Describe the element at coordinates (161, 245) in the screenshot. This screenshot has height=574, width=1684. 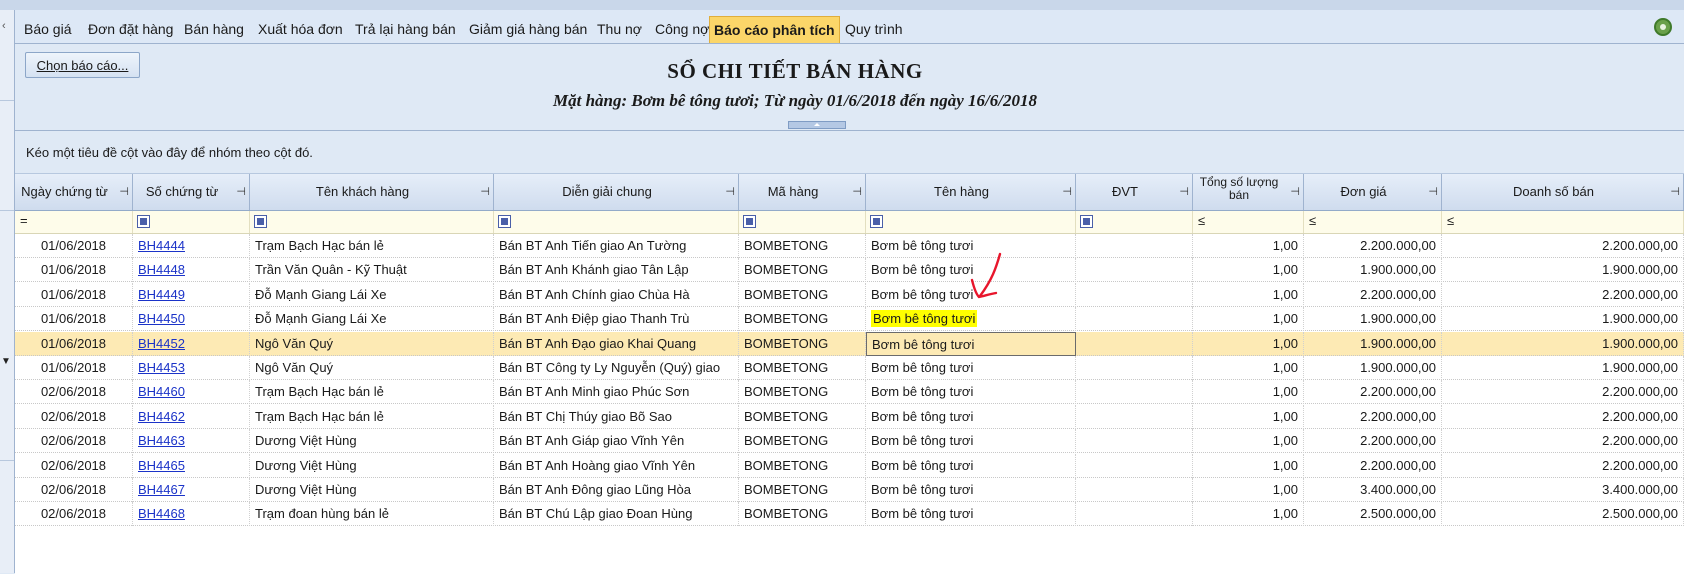
I see `document-link: BH4444` at that location.